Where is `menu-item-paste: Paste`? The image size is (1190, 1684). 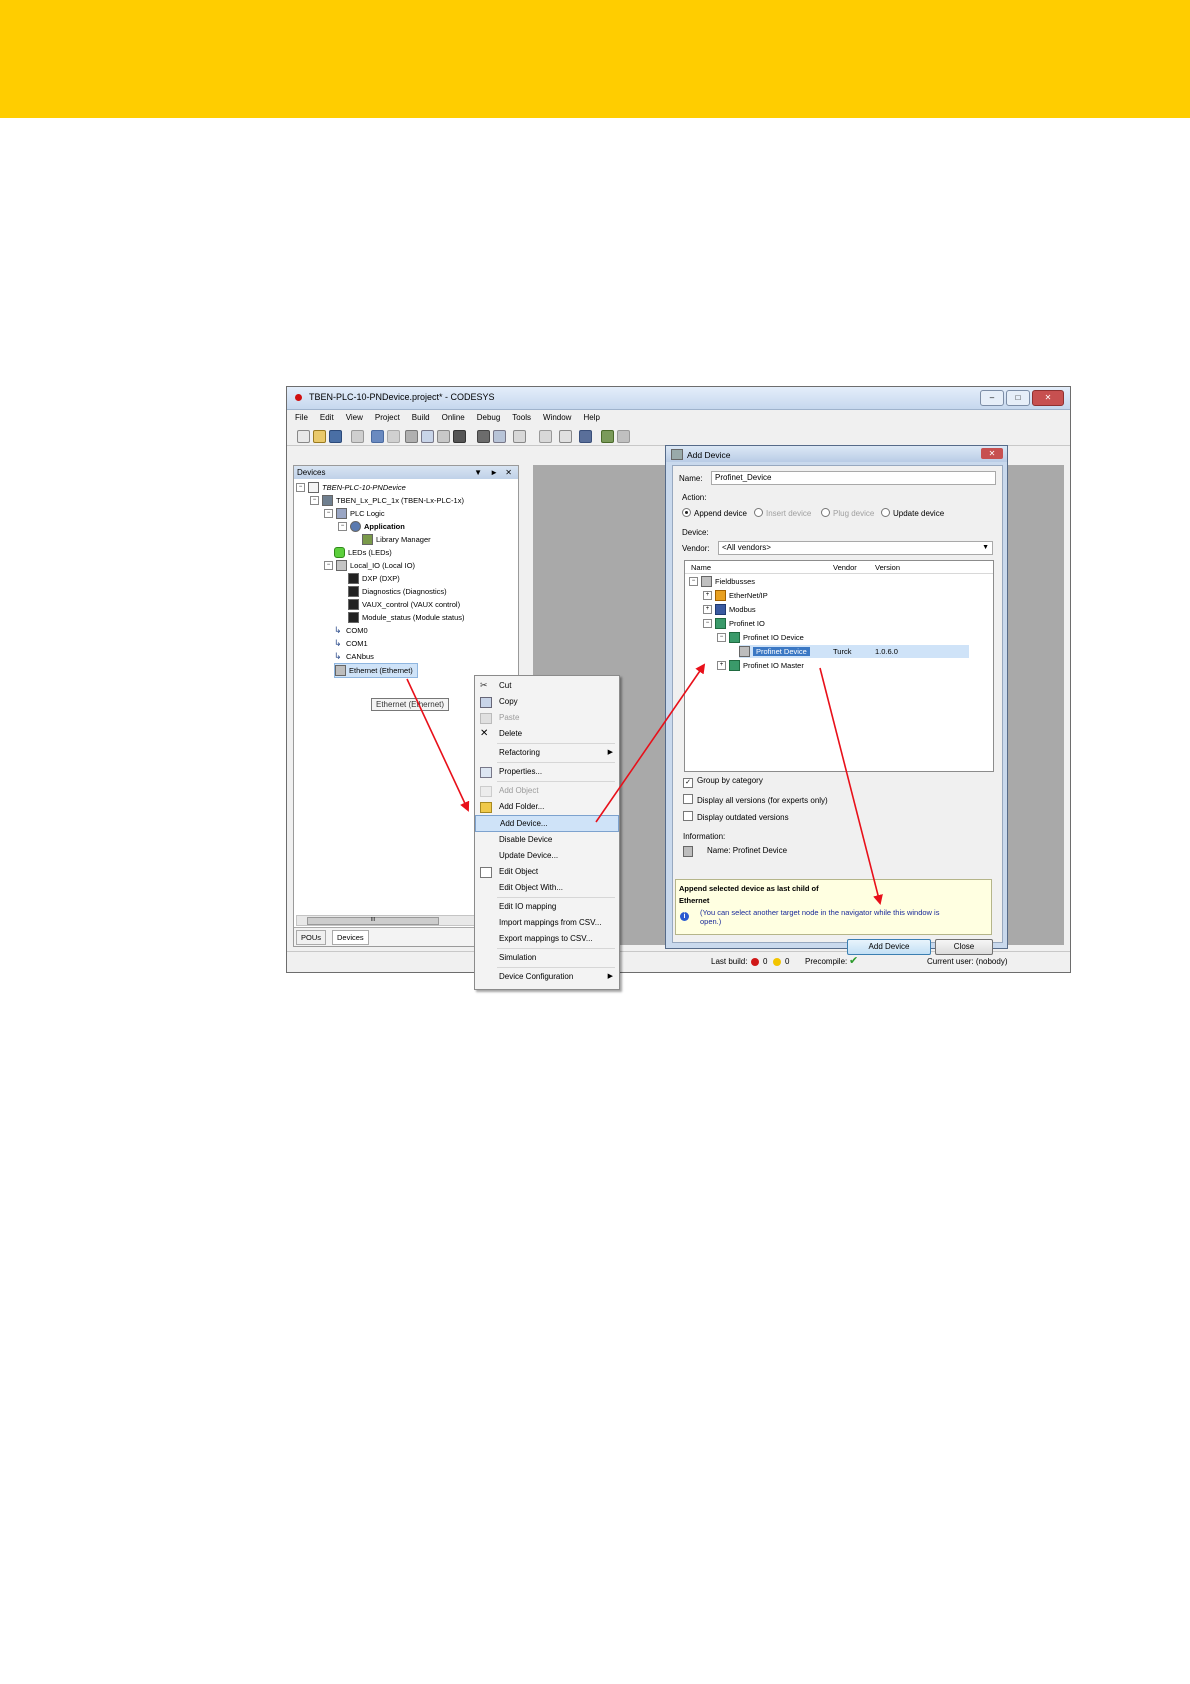 menu-item-paste: Paste is located at coordinates (547, 717).